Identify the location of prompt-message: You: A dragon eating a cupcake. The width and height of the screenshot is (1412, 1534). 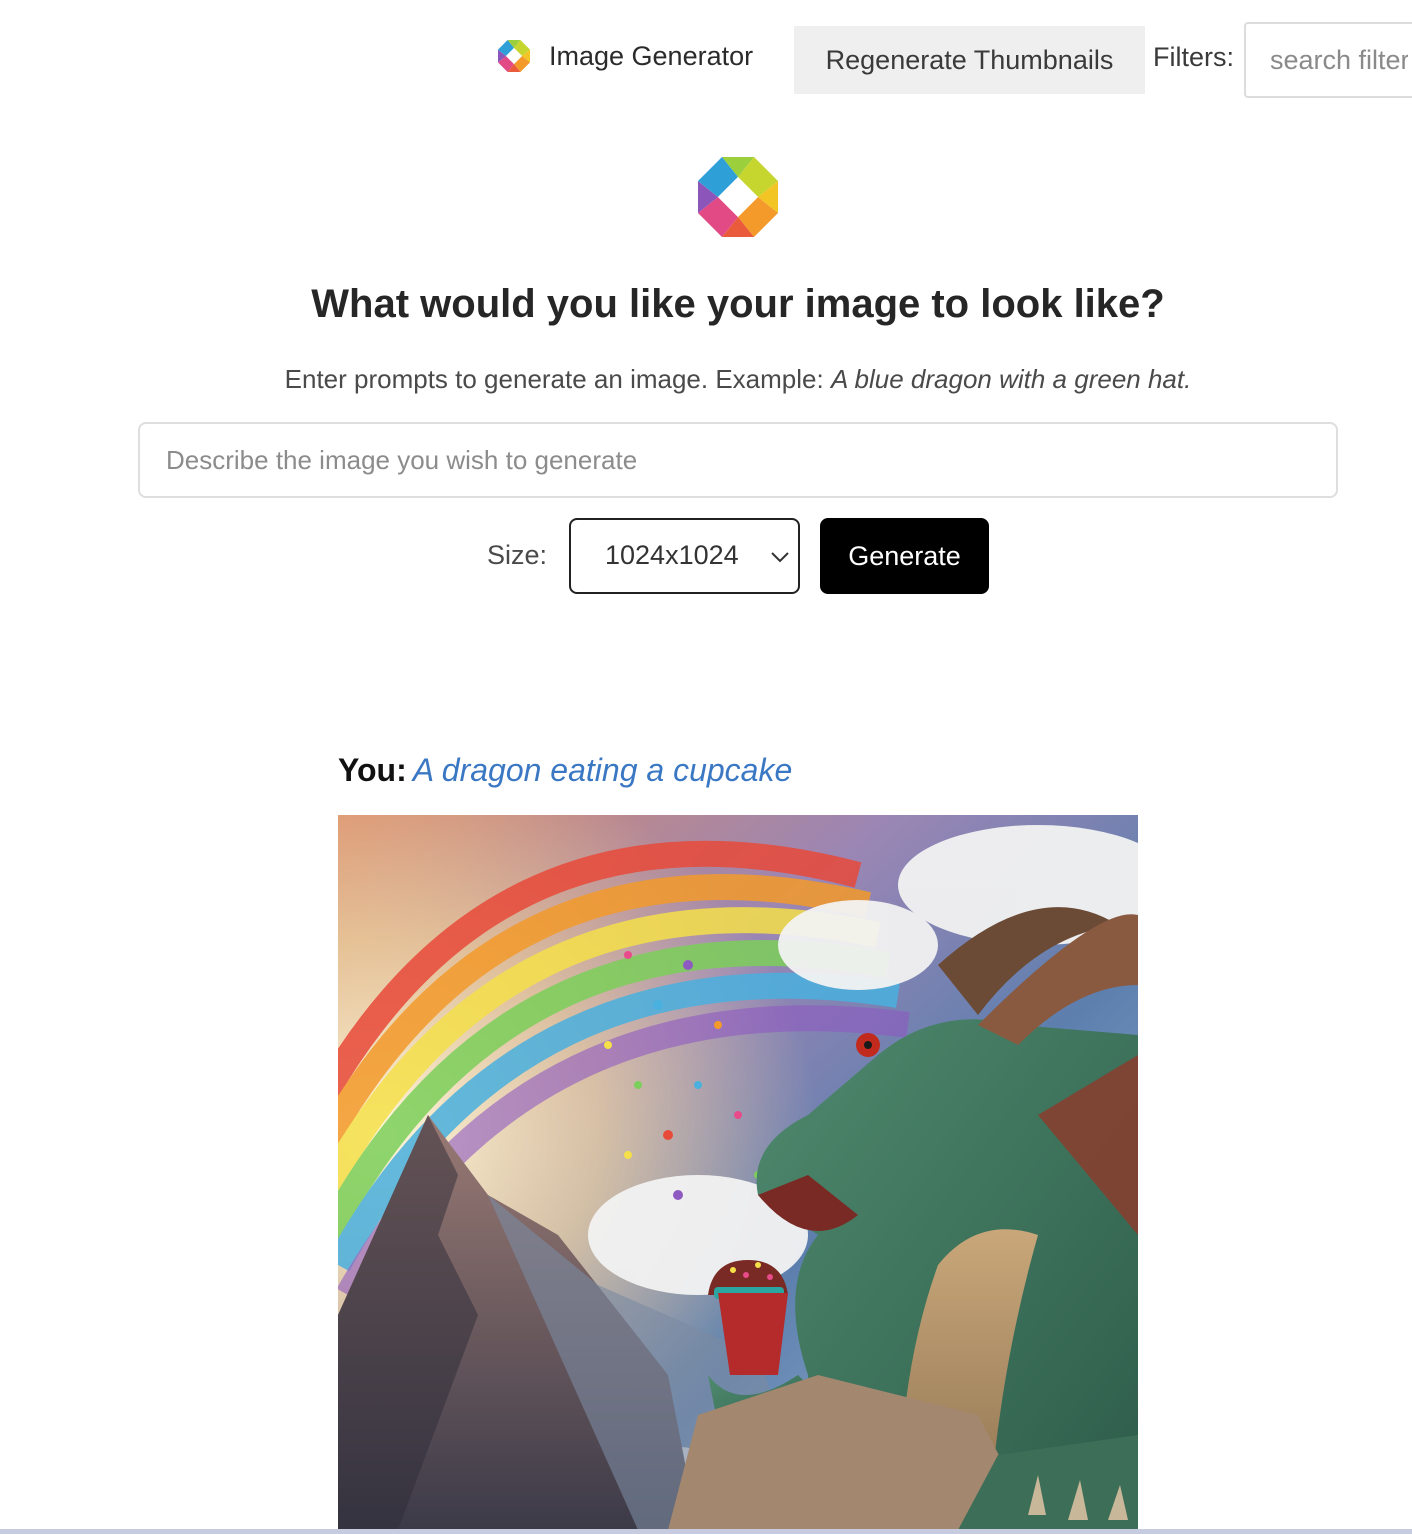
(565, 770).